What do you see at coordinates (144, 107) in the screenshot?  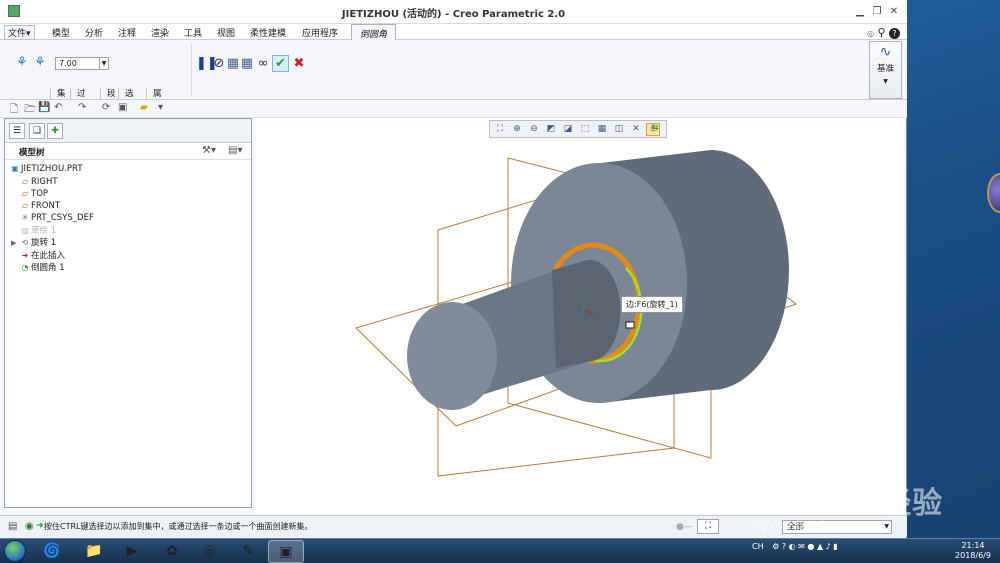 I see `folder-icon: ▰` at bounding box center [144, 107].